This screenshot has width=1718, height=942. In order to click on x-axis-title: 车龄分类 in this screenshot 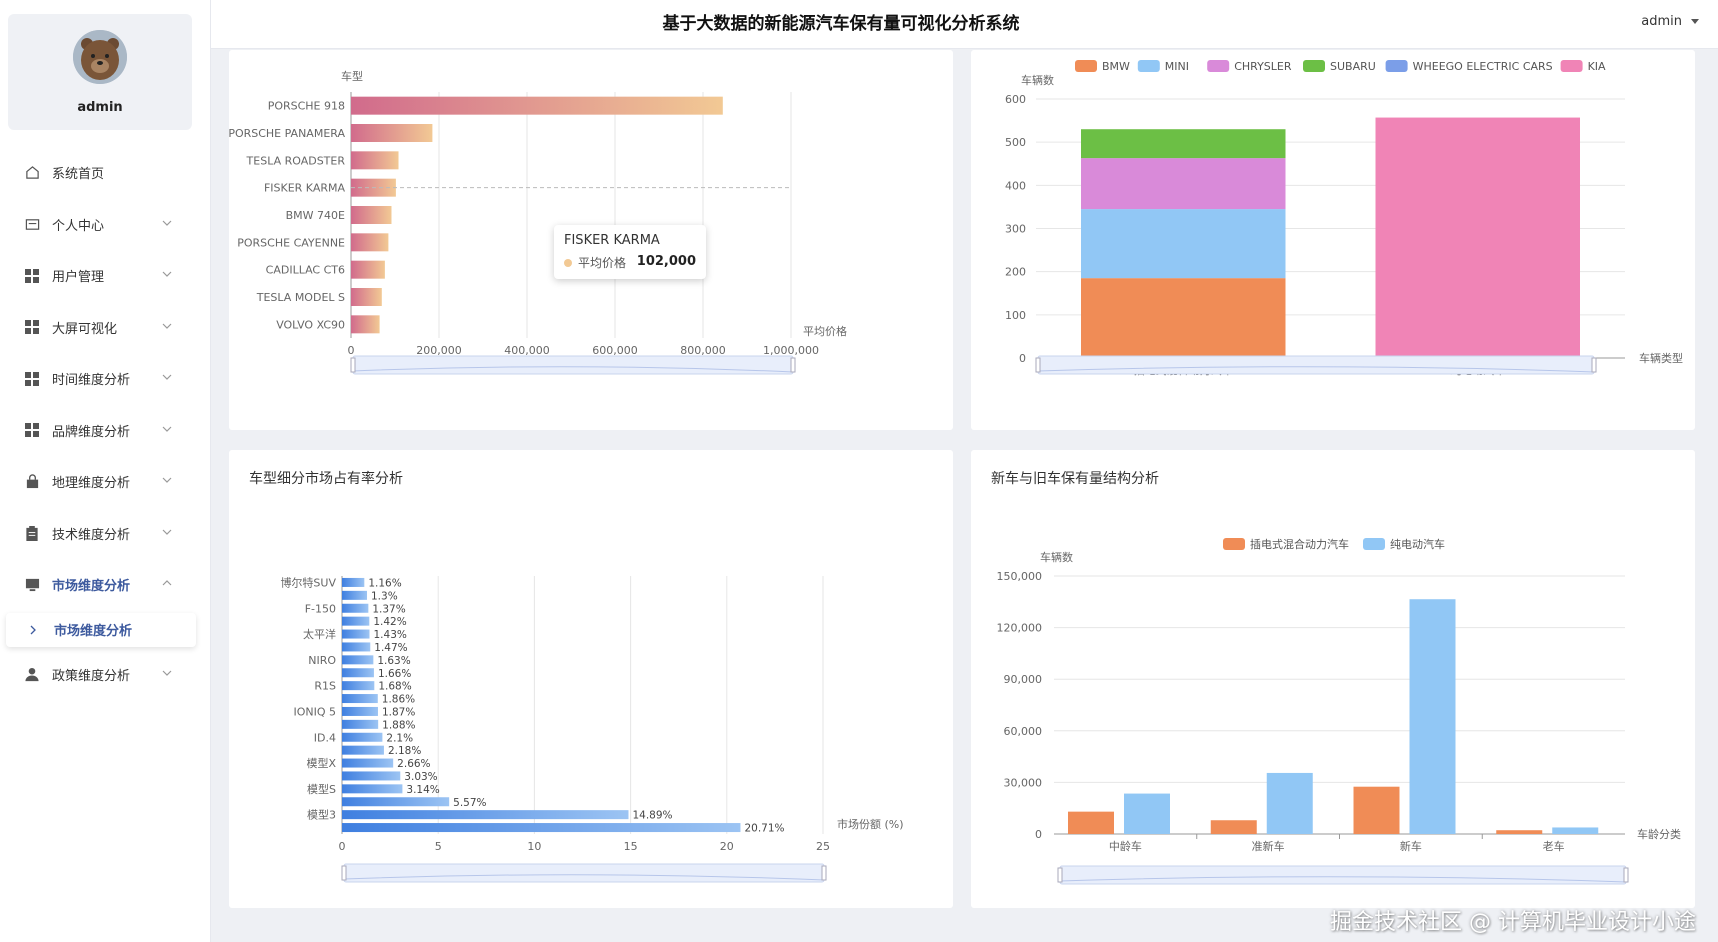, I will do `click(1659, 834)`.